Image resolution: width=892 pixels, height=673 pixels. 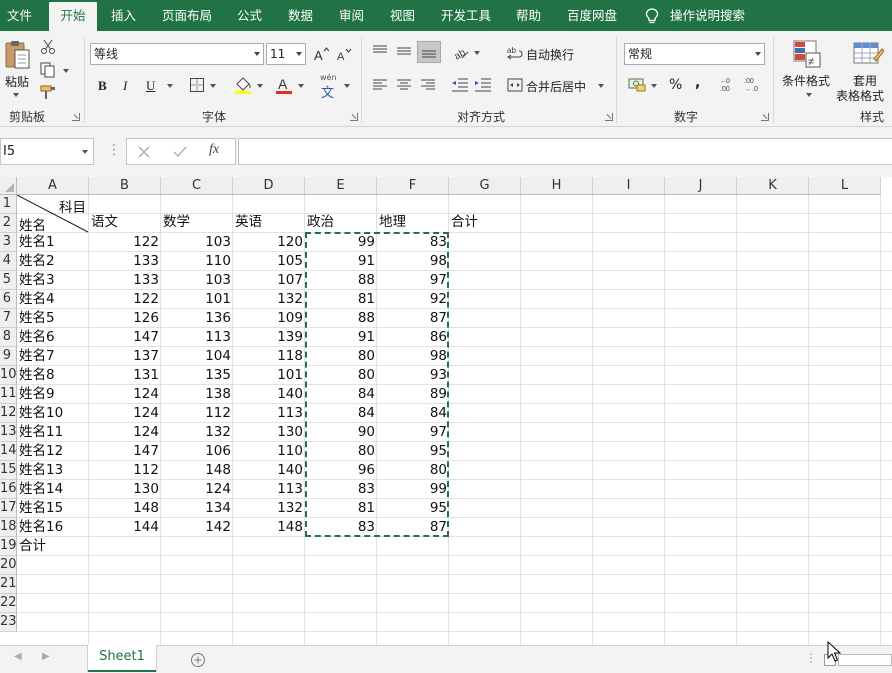 What do you see at coordinates (429, 52) in the screenshot?
I see `align-bottom-button` at bounding box center [429, 52].